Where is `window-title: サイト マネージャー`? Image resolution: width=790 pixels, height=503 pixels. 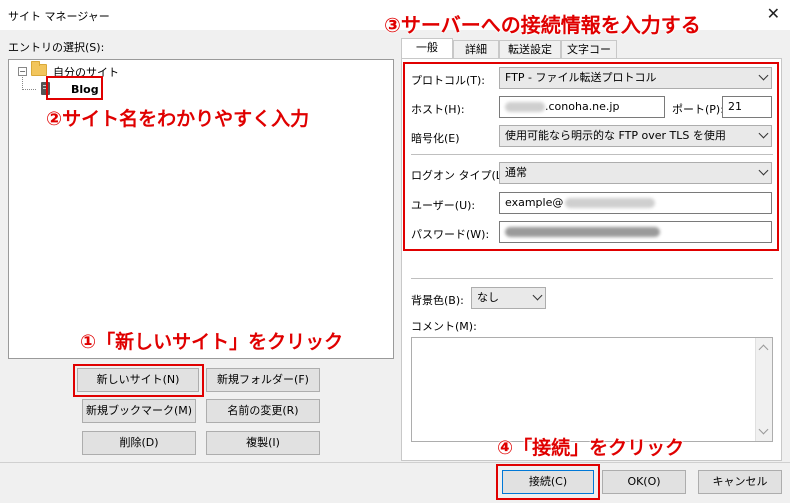 window-title: サイト マネージャー is located at coordinates (59, 16).